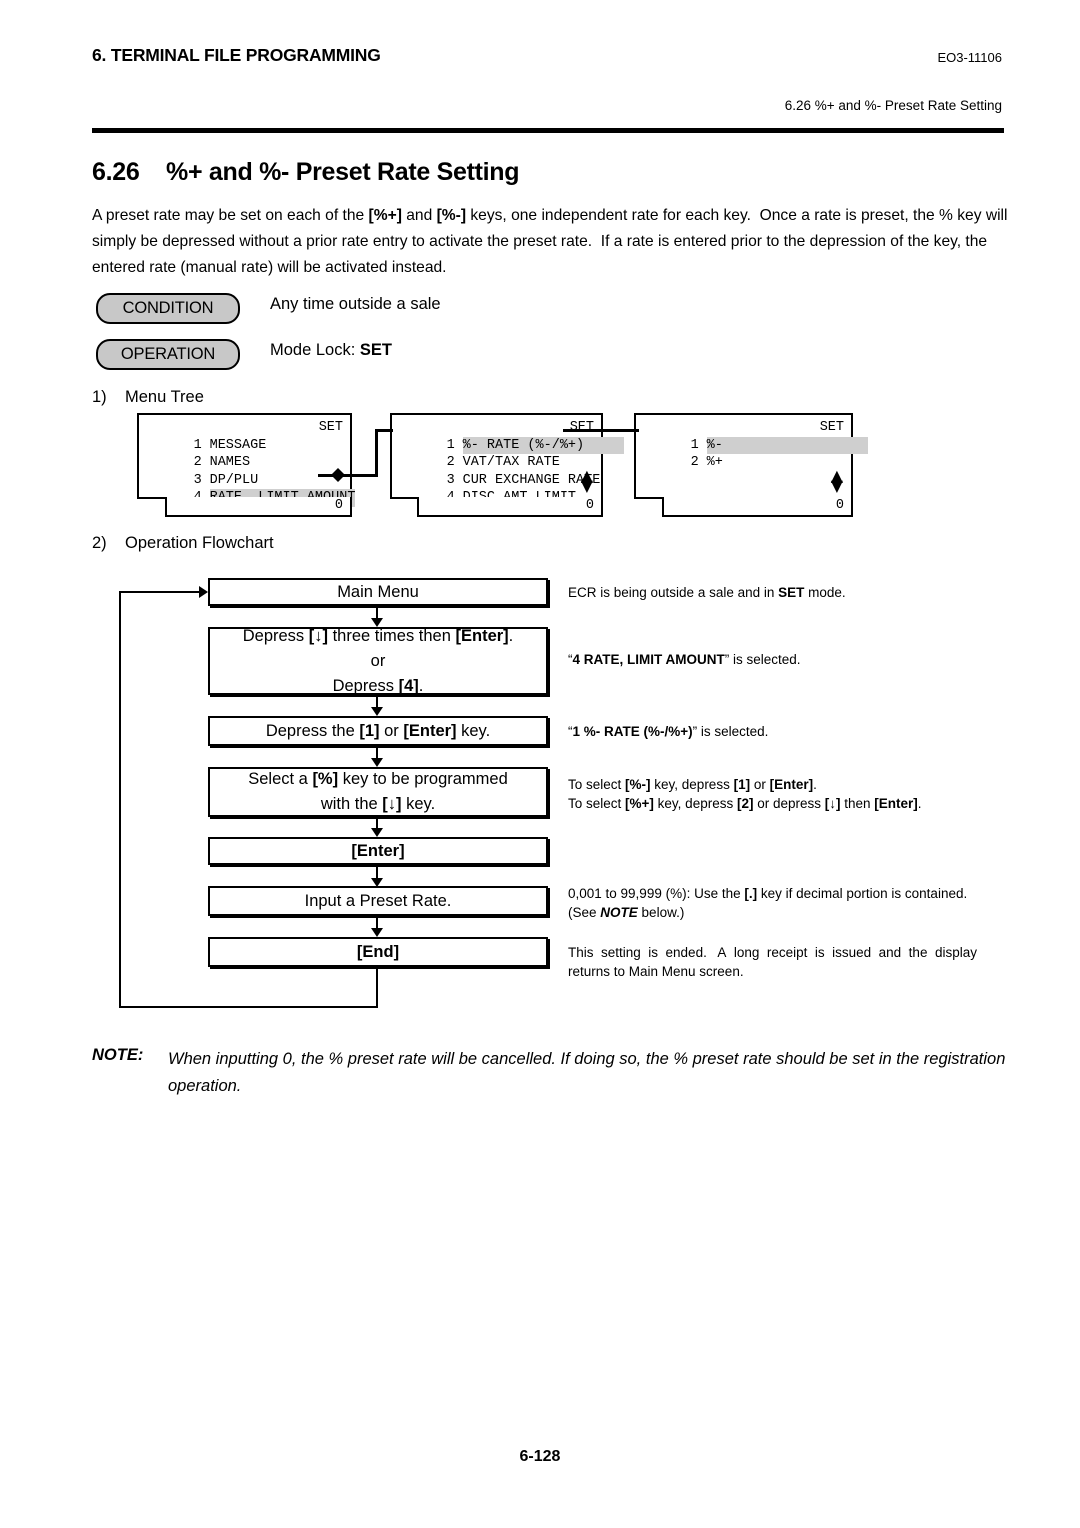  I want to click on flowchart-loop-arrow-head-icon, so click(203, 592).